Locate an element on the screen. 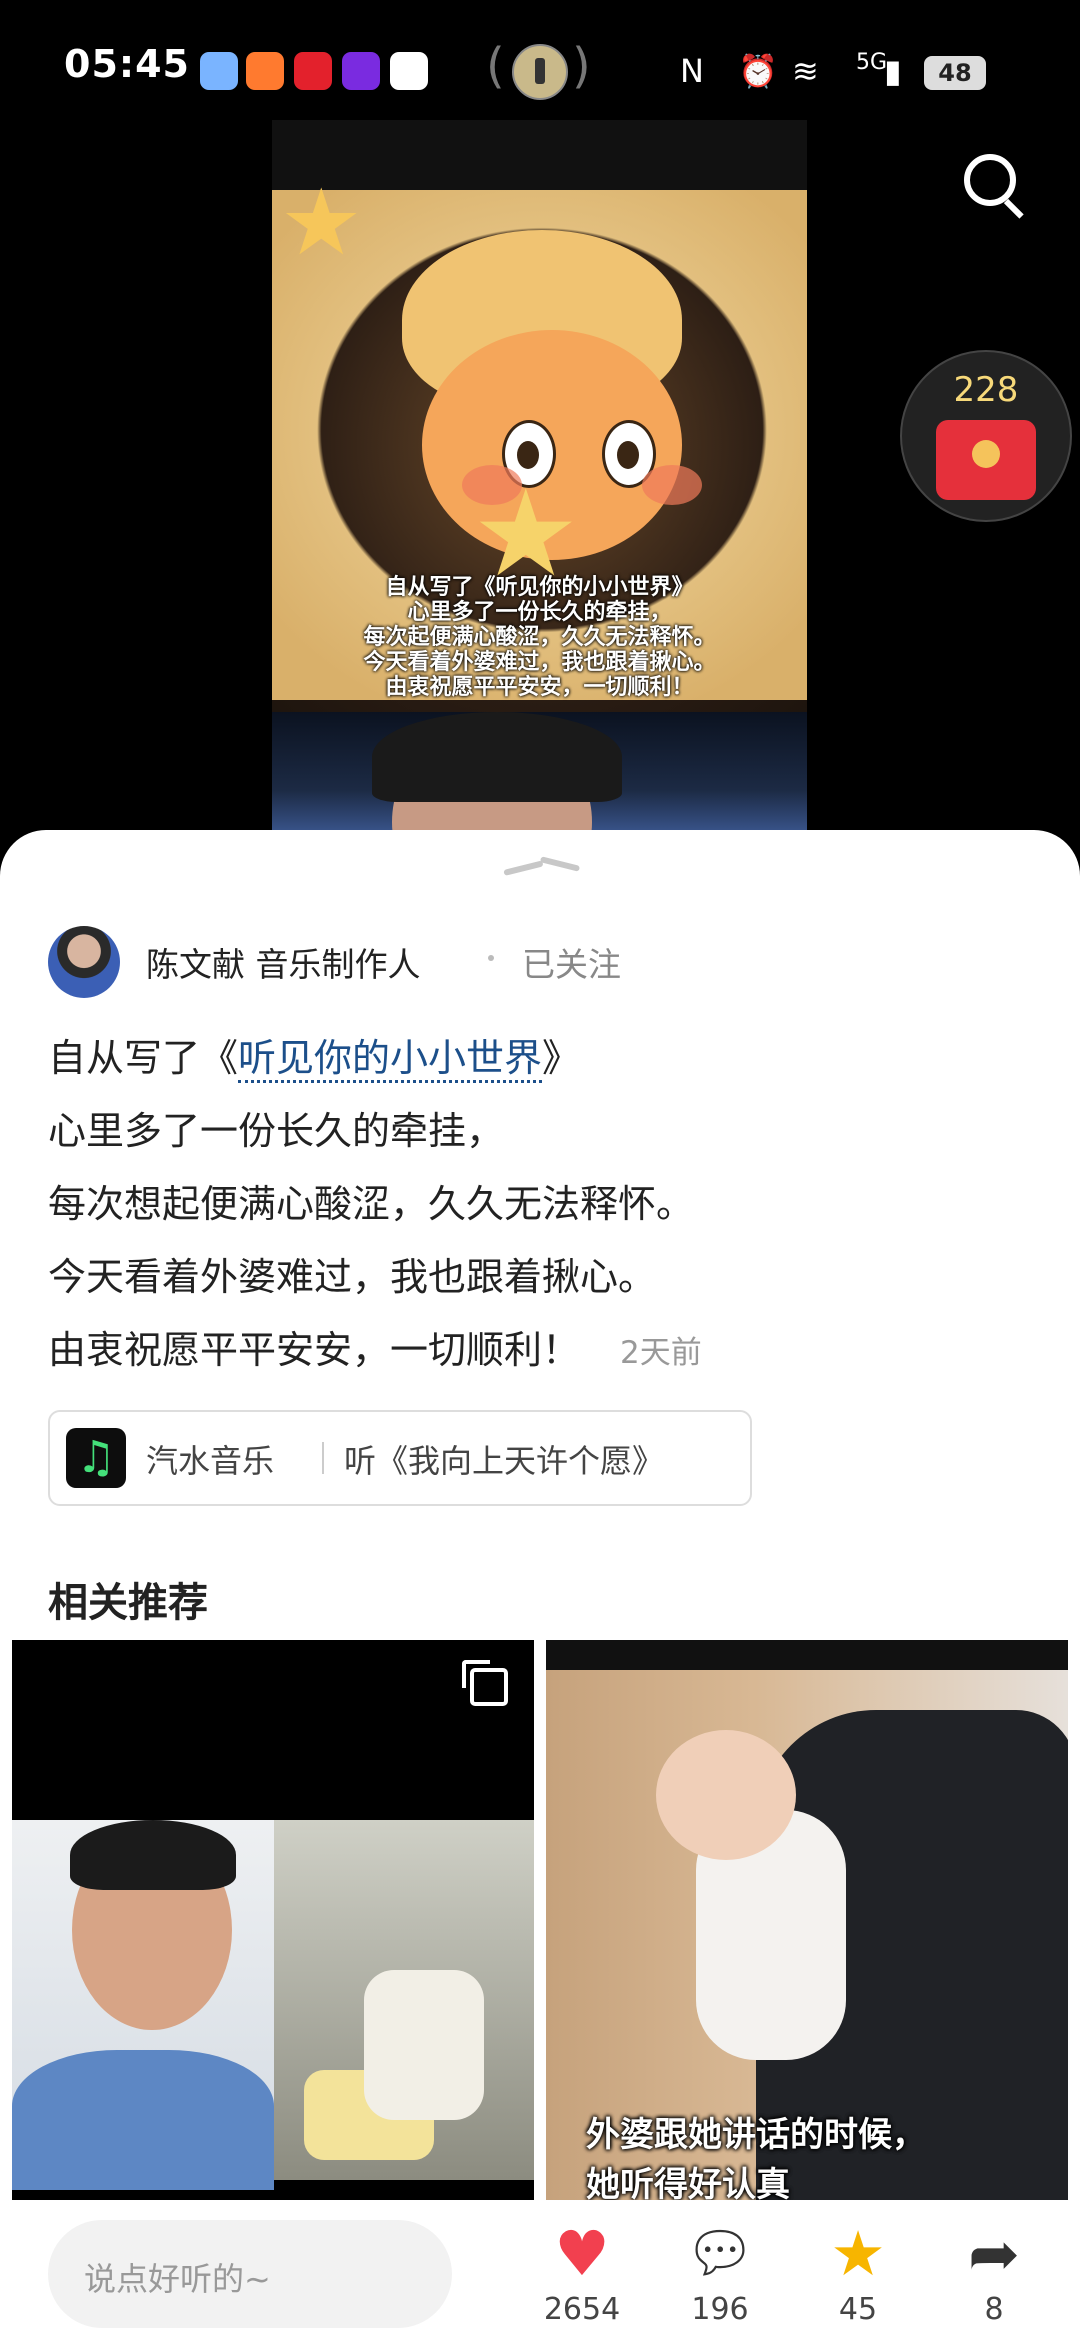  music-card: 汽水音乐 听《我向上天许个愿》 is located at coordinates (400, 1458).